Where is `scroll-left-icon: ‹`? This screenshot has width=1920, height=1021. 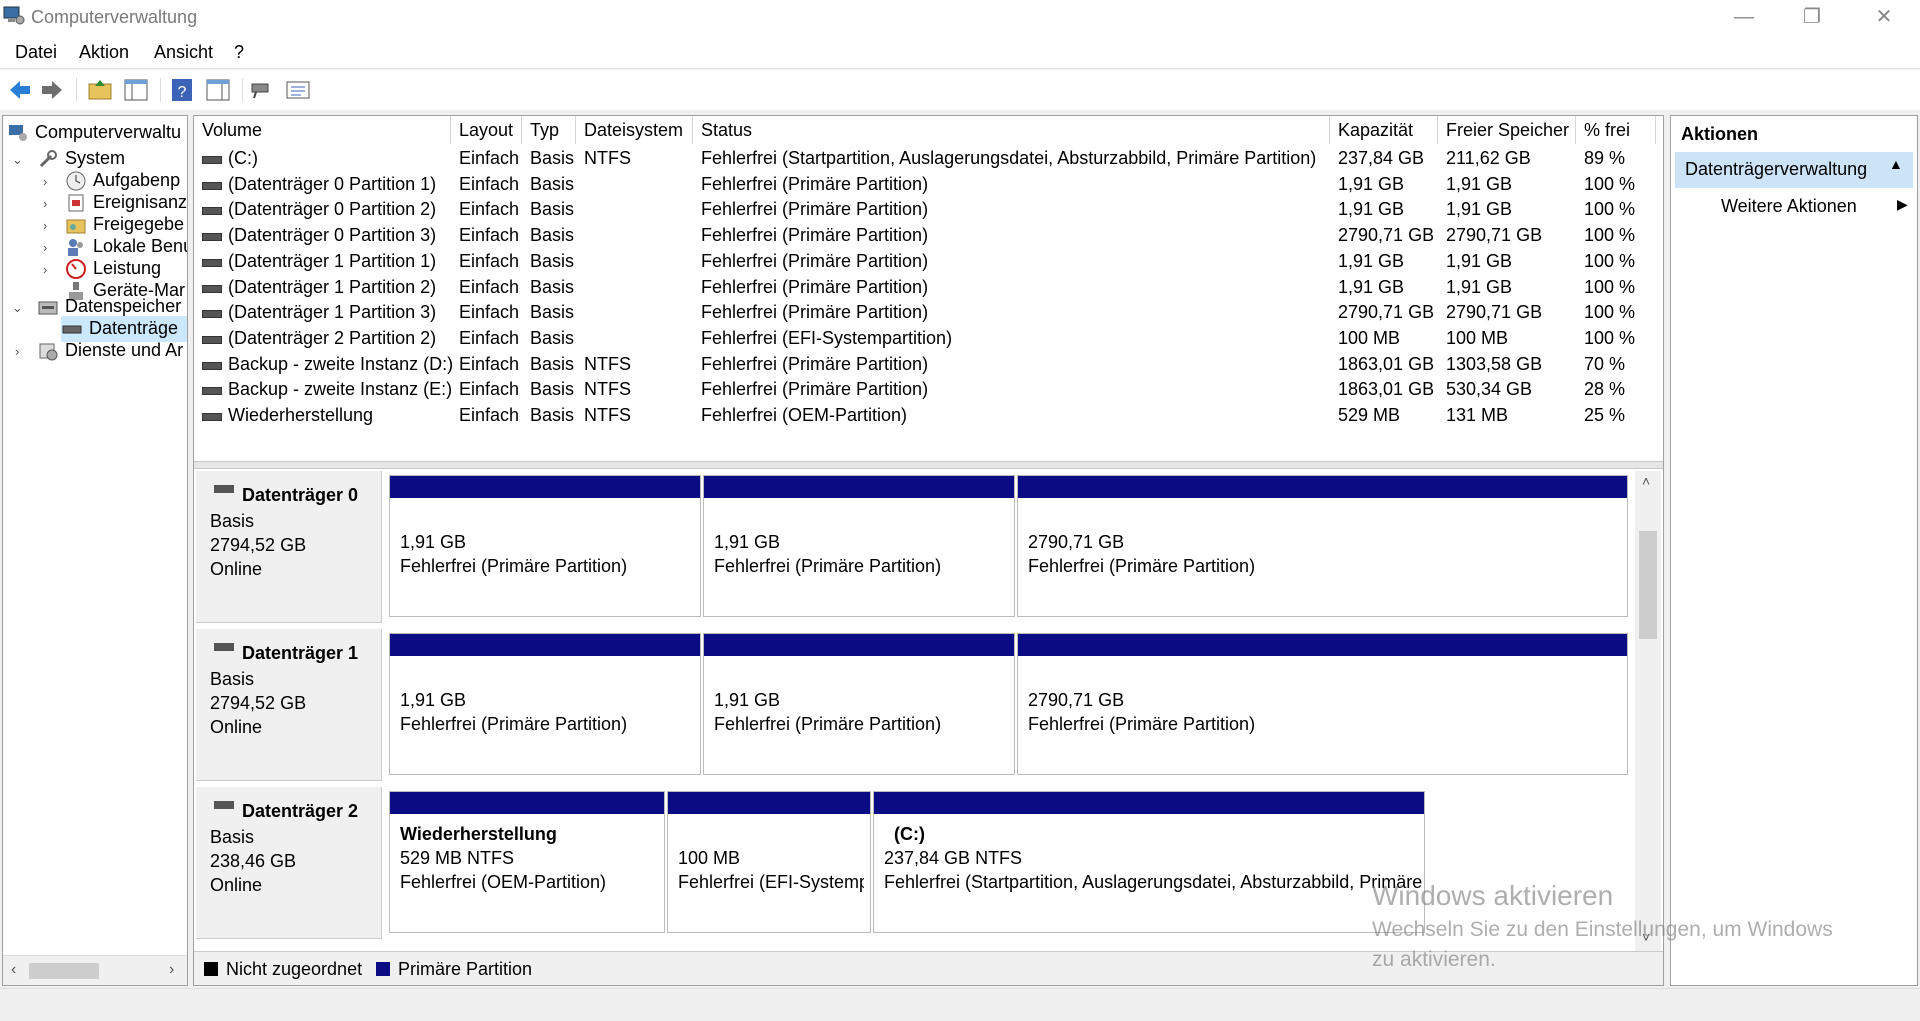 scroll-left-icon: ‹ is located at coordinates (13, 970).